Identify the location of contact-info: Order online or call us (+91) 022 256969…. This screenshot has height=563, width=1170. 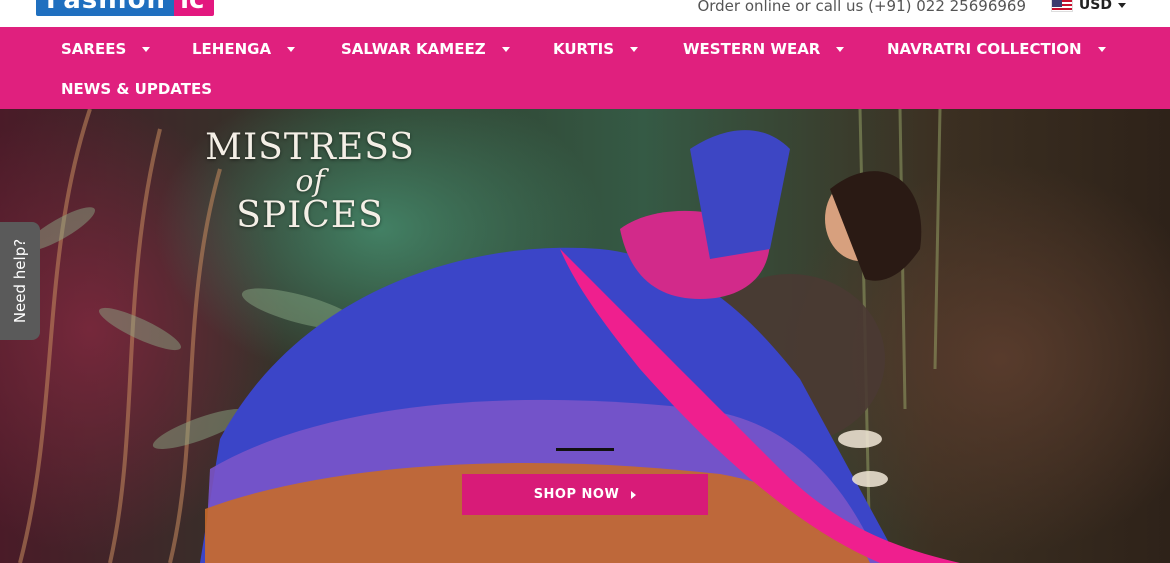
(861, 7).